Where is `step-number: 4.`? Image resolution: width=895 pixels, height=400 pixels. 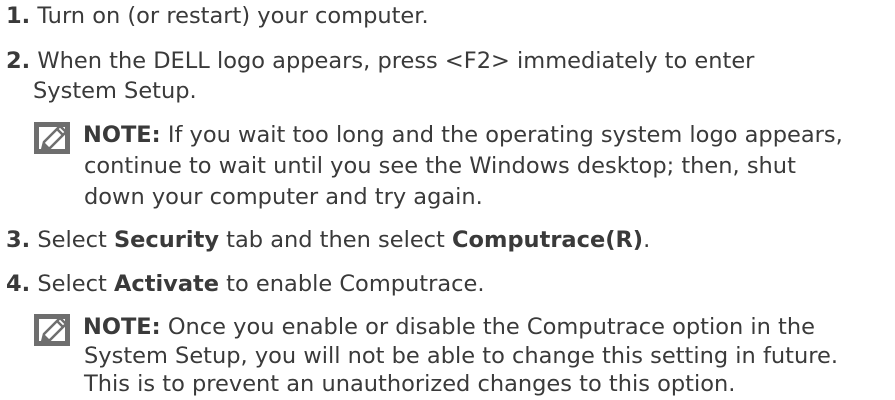
step-number: 4. is located at coordinates (18, 284).